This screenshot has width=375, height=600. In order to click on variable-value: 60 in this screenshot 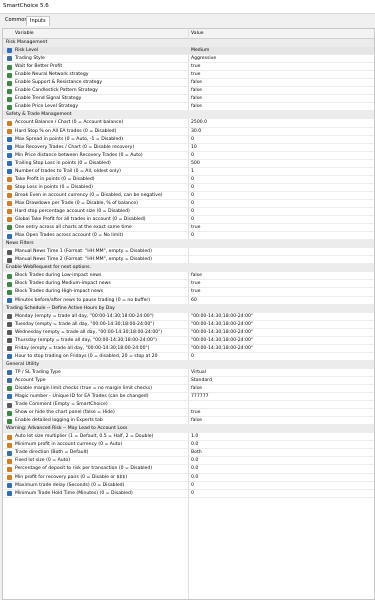, I will do `click(276, 300)`.